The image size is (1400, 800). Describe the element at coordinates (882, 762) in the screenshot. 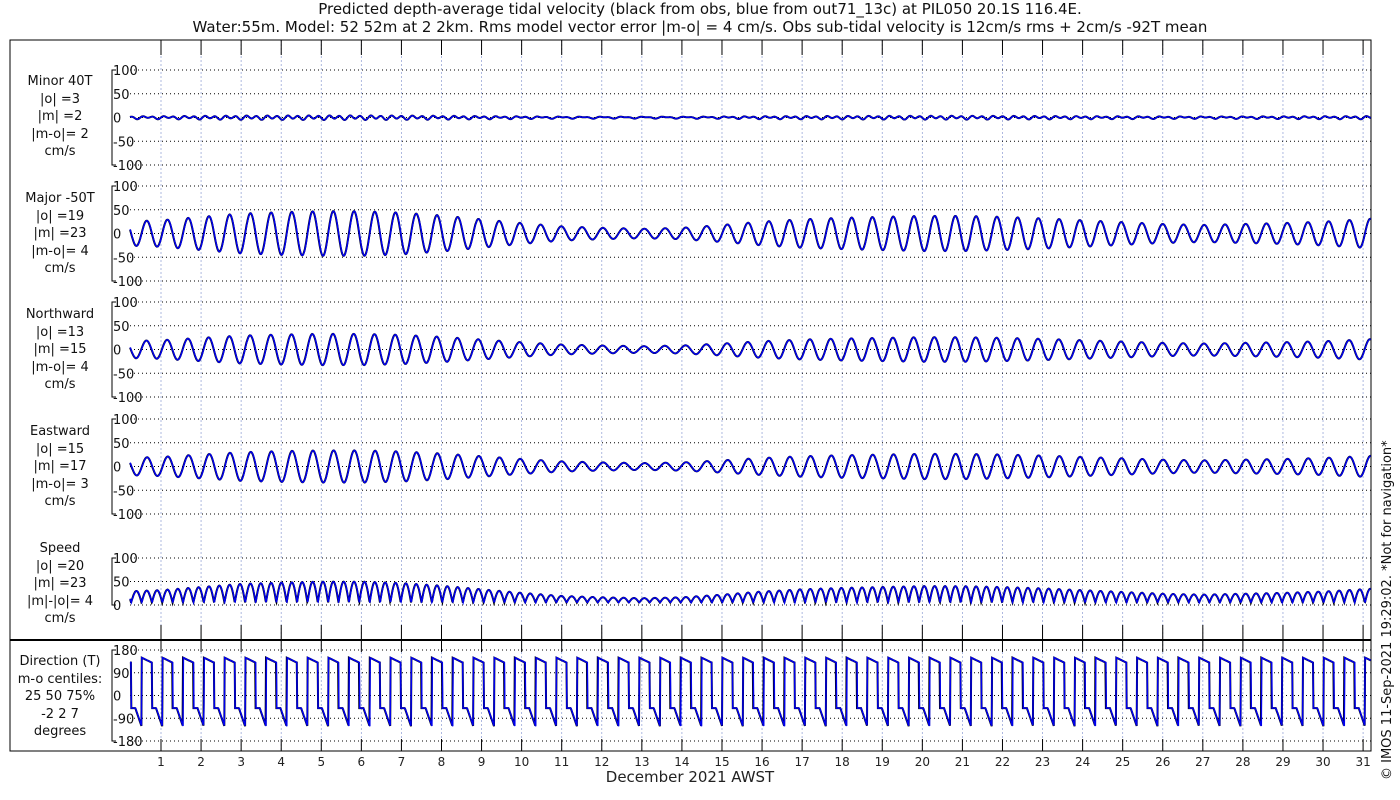

I see `x-tick-label: 19` at that location.